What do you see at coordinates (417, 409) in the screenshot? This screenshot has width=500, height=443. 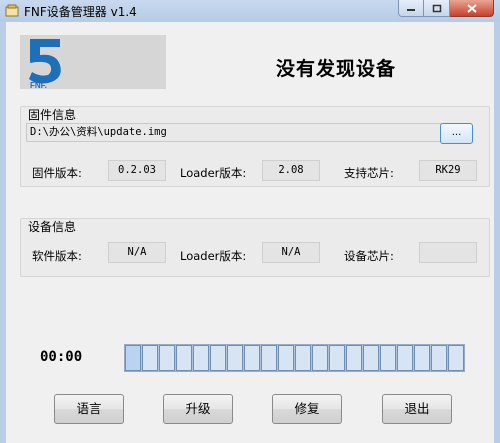 I see `exit-button: 退出` at bounding box center [417, 409].